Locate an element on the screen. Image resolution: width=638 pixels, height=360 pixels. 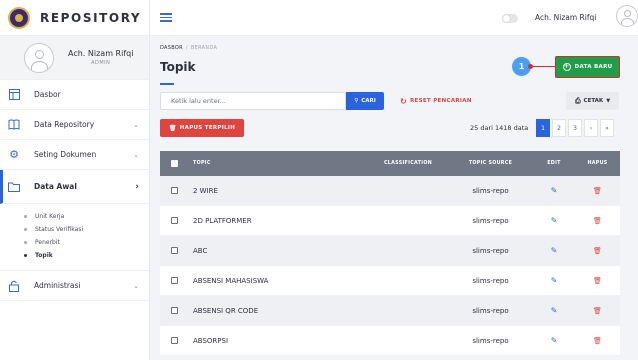
column-edit: EDIT is located at coordinates (554, 163).